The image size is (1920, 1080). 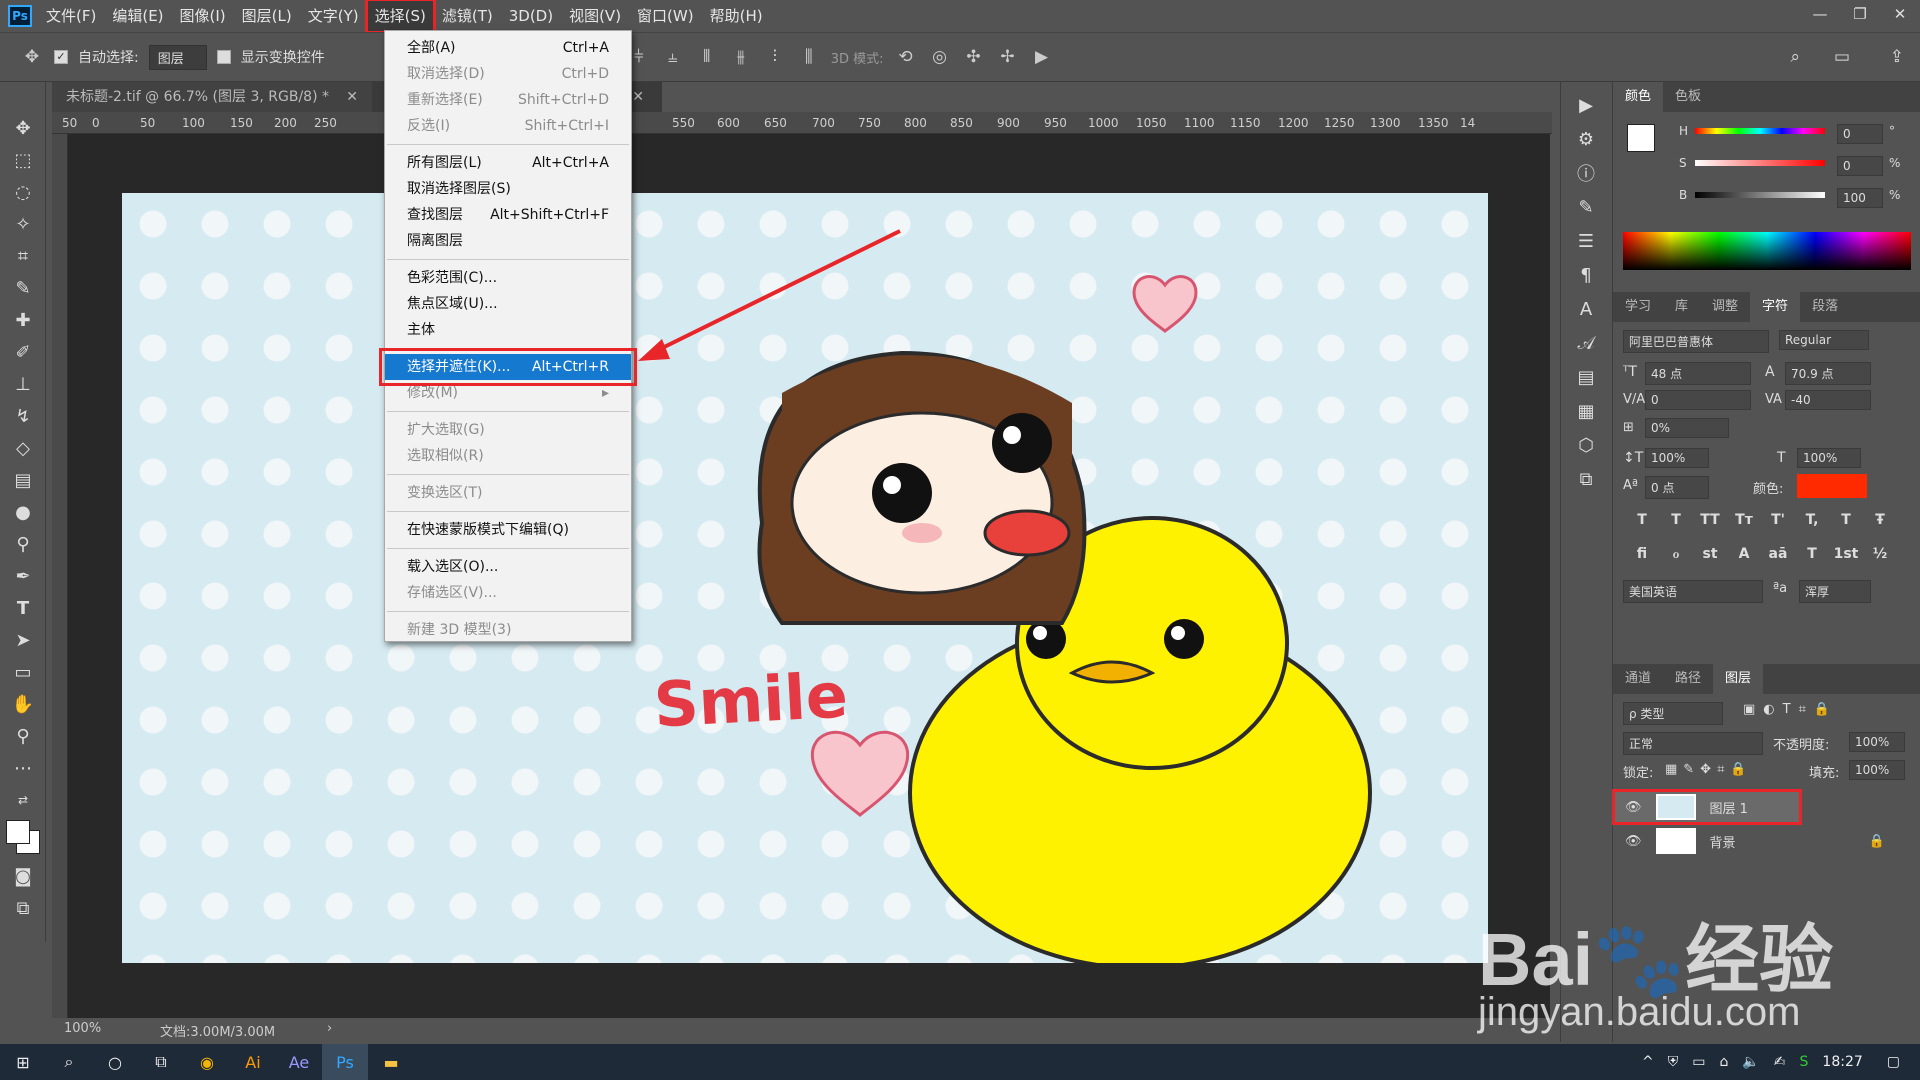 I want to click on visibility-eye-icon: 👁, so click(x=1633, y=807).